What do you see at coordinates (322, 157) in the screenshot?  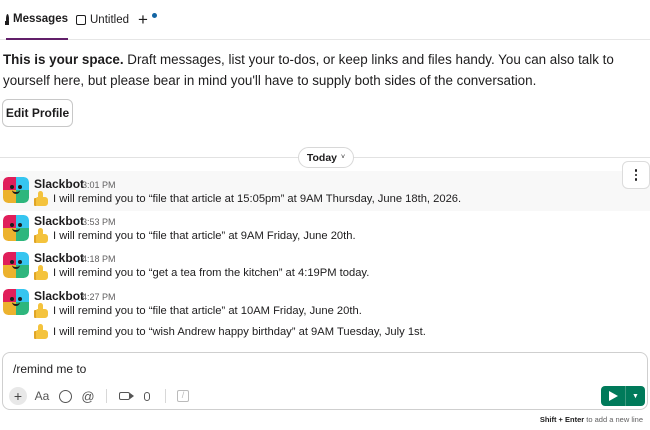 I see `day-divider-label: Today` at bounding box center [322, 157].